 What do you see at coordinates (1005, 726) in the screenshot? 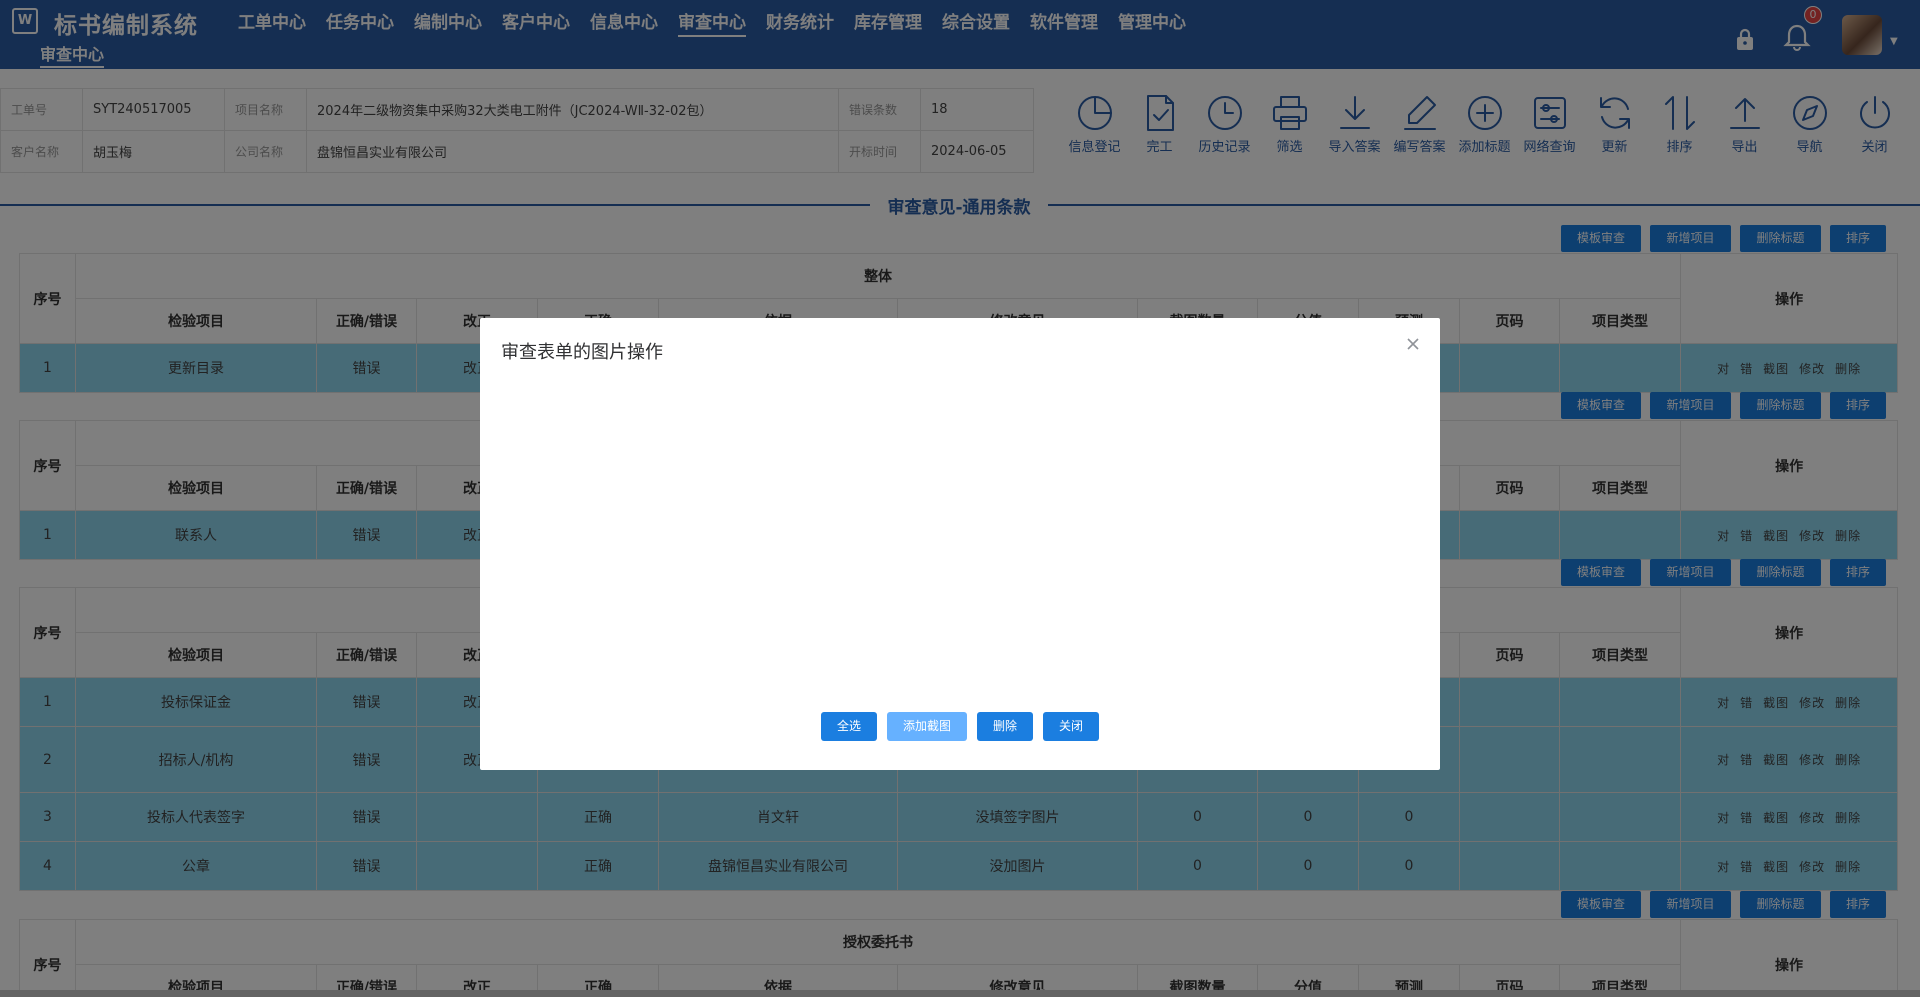
I see `delete-button: 删除` at bounding box center [1005, 726].